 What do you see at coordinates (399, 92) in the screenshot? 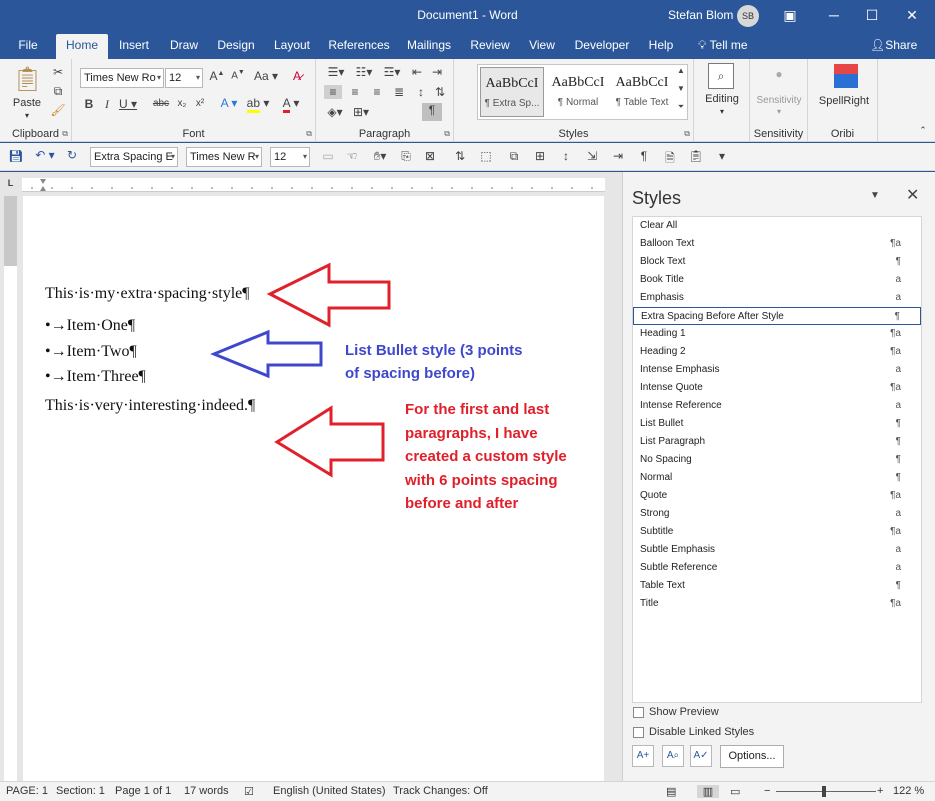
I see `justify-icon: ≣` at bounding box center [399, 92].